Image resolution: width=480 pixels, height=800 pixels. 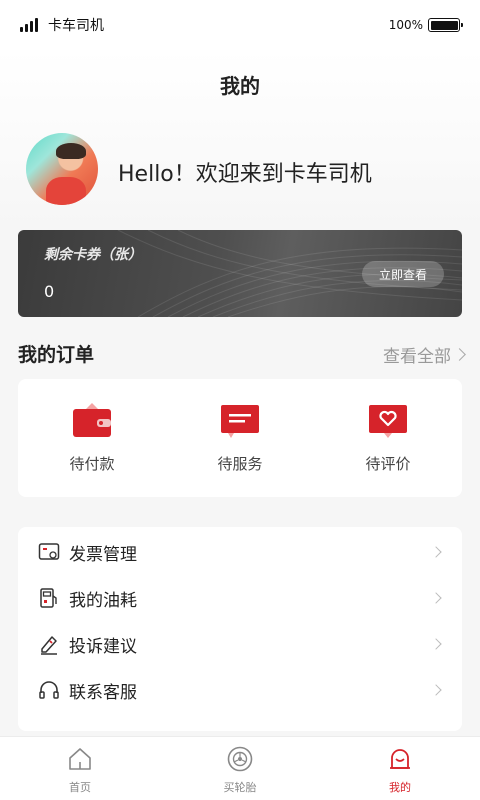 I want to click on menu-label: 联系客服, so click(x=103, y=692).